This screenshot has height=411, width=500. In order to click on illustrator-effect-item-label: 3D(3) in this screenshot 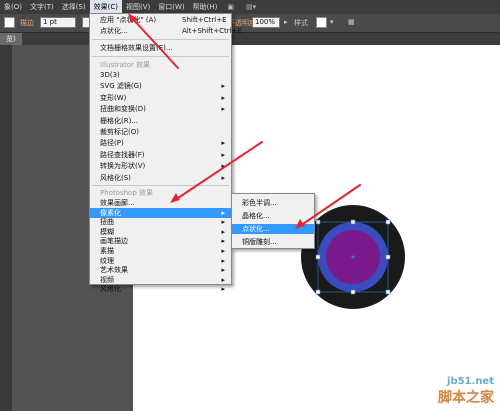, I will do `click(110, 75)`.